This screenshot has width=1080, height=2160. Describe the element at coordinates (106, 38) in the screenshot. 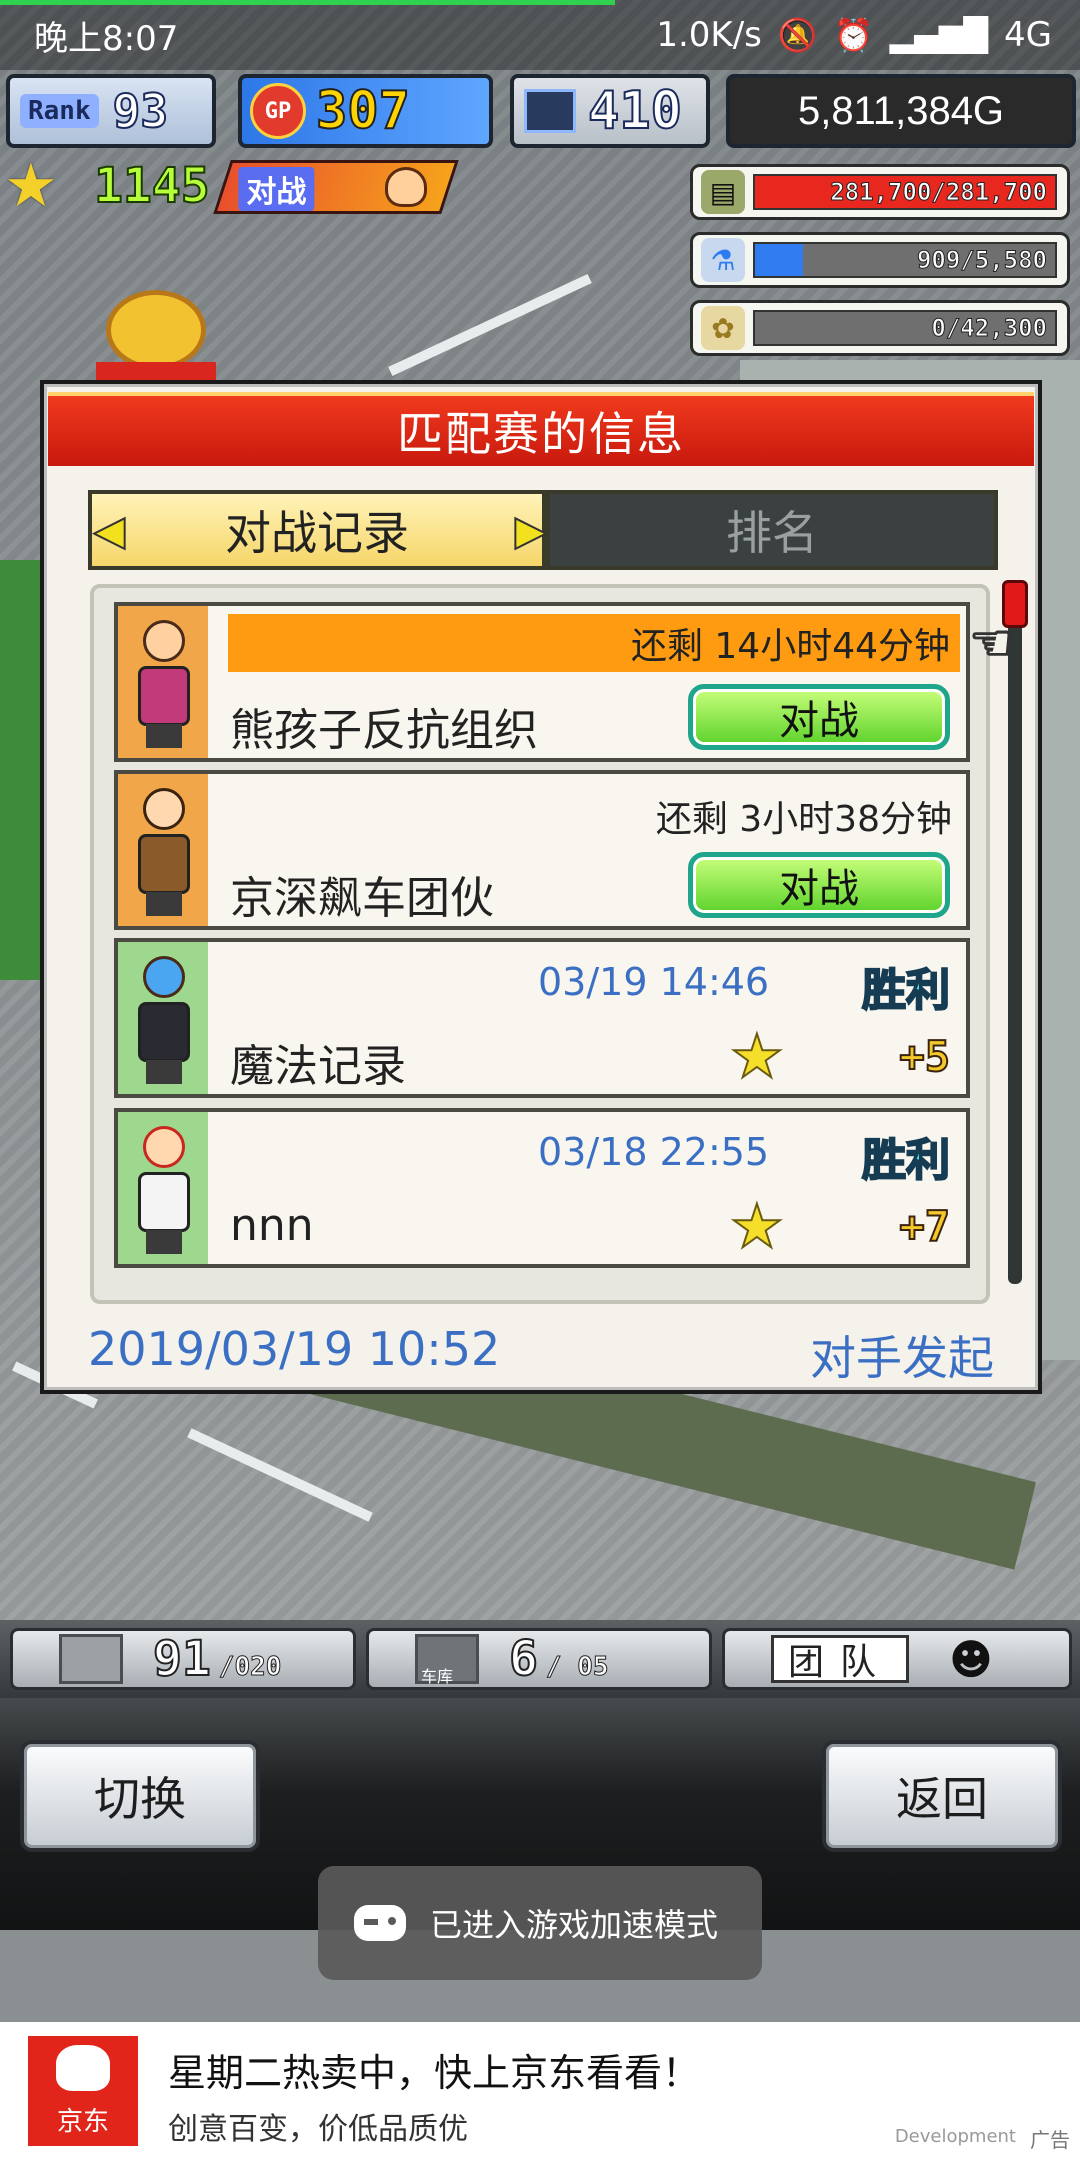

I see `status-time: 晚上8:07` at that location.